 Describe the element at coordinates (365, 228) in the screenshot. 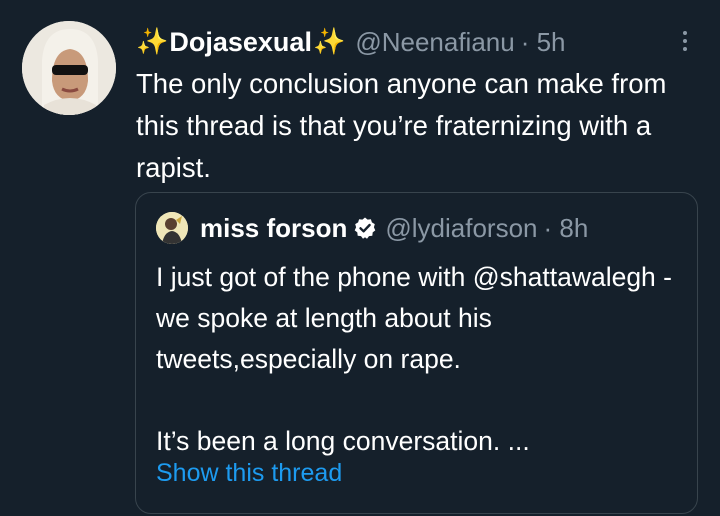

I see `verified-badge-icon` at that location.